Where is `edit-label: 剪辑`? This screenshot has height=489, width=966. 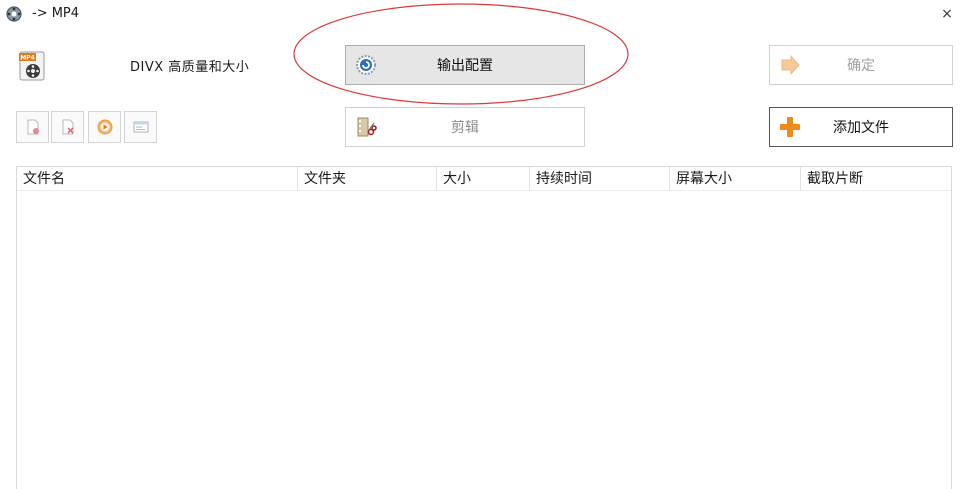
edit-label: 剪辑 is located at coordinates (465, 128).